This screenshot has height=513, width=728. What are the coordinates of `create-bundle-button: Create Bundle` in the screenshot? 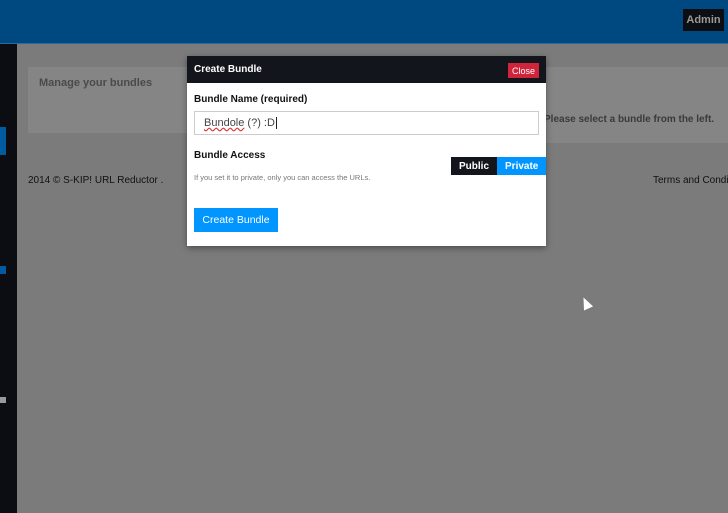 It's located at (236, 220).